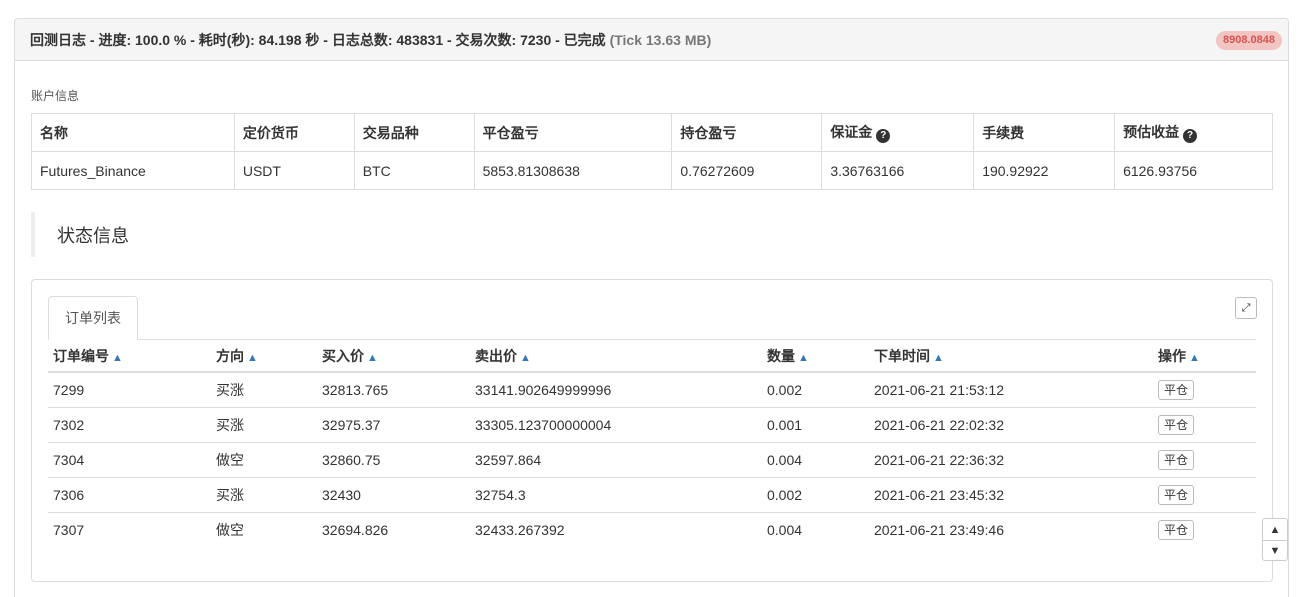  What do you see at coordinates (393, 529) in the screenshot?
I see `cell-buy-price: 32694.826` at bounding box center [393, 529].